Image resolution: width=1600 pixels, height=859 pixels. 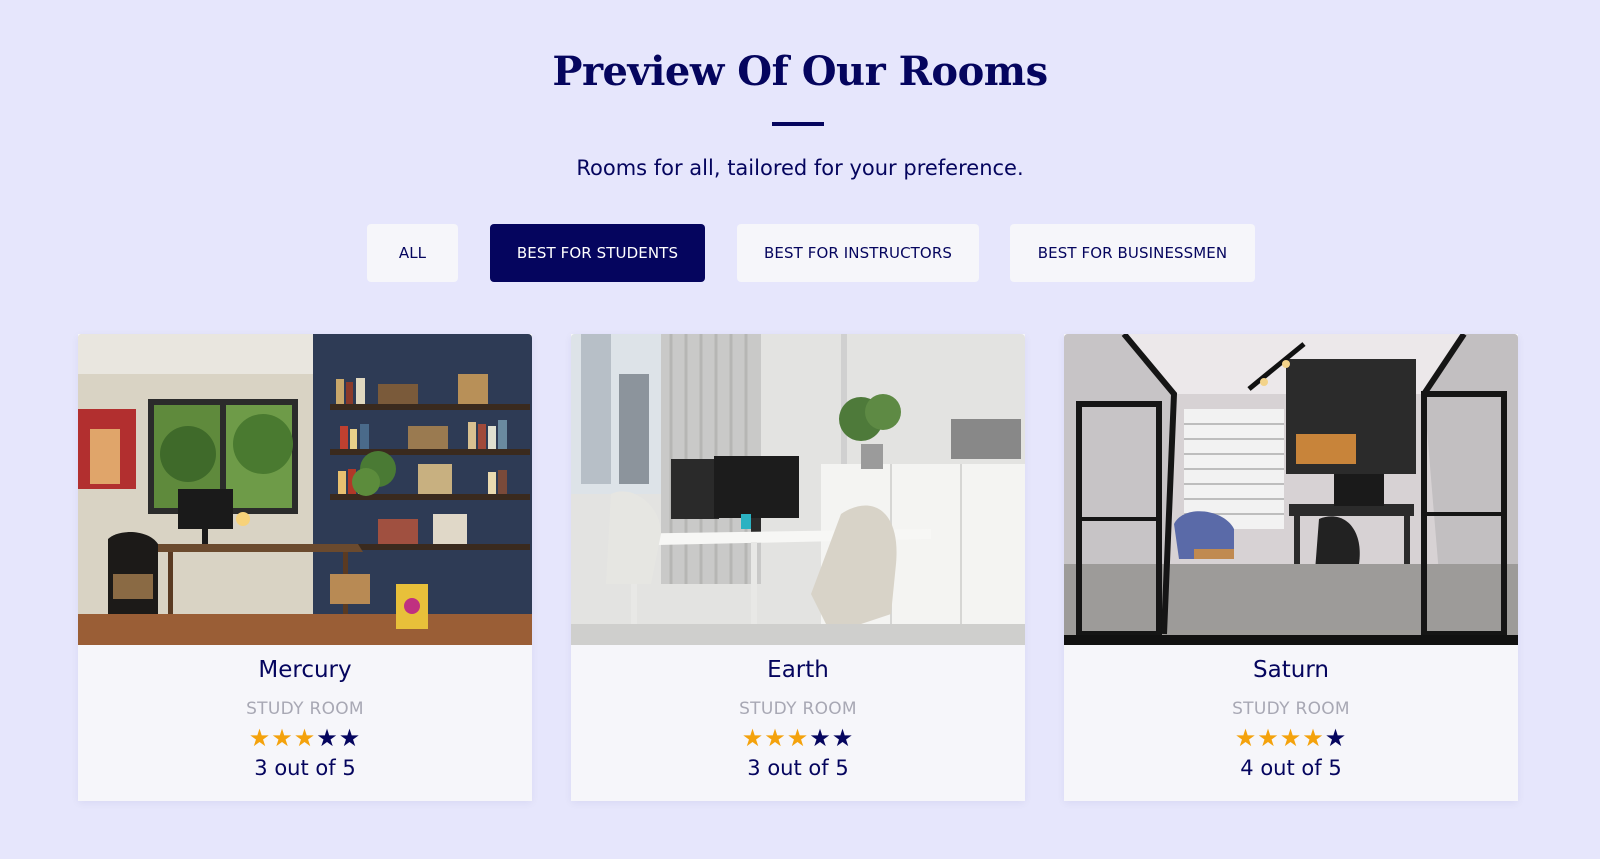 I want to click on room-name: Saturn, so click(x=1291, y=670).